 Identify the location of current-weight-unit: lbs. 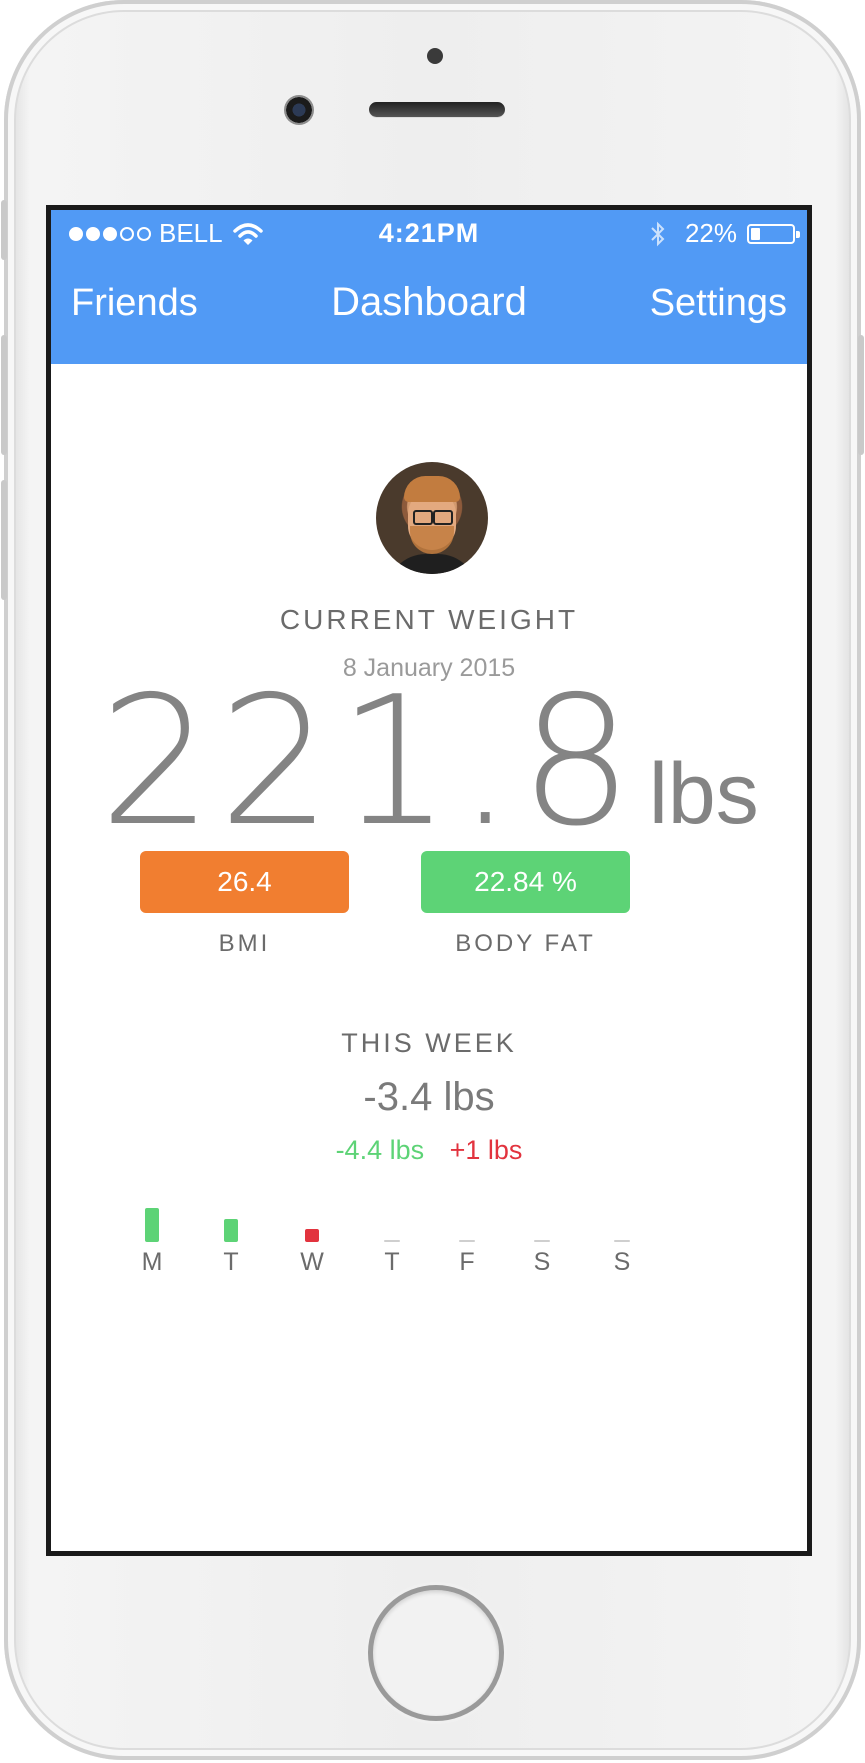
(703, 794).